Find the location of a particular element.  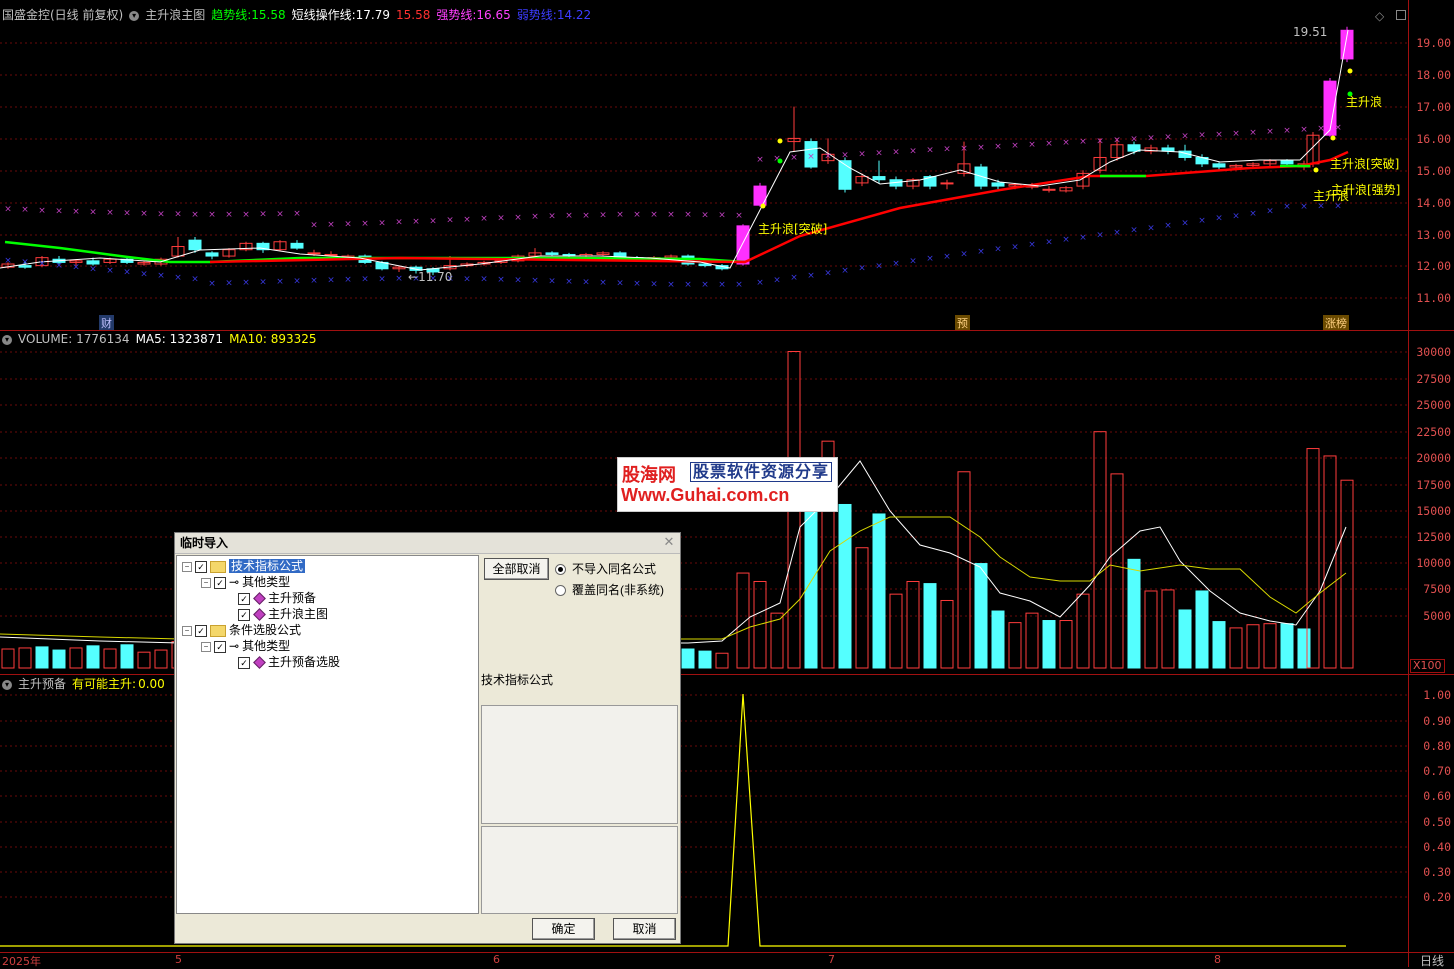

price-tick: 15.00 is located at coordinates (1433, 171).